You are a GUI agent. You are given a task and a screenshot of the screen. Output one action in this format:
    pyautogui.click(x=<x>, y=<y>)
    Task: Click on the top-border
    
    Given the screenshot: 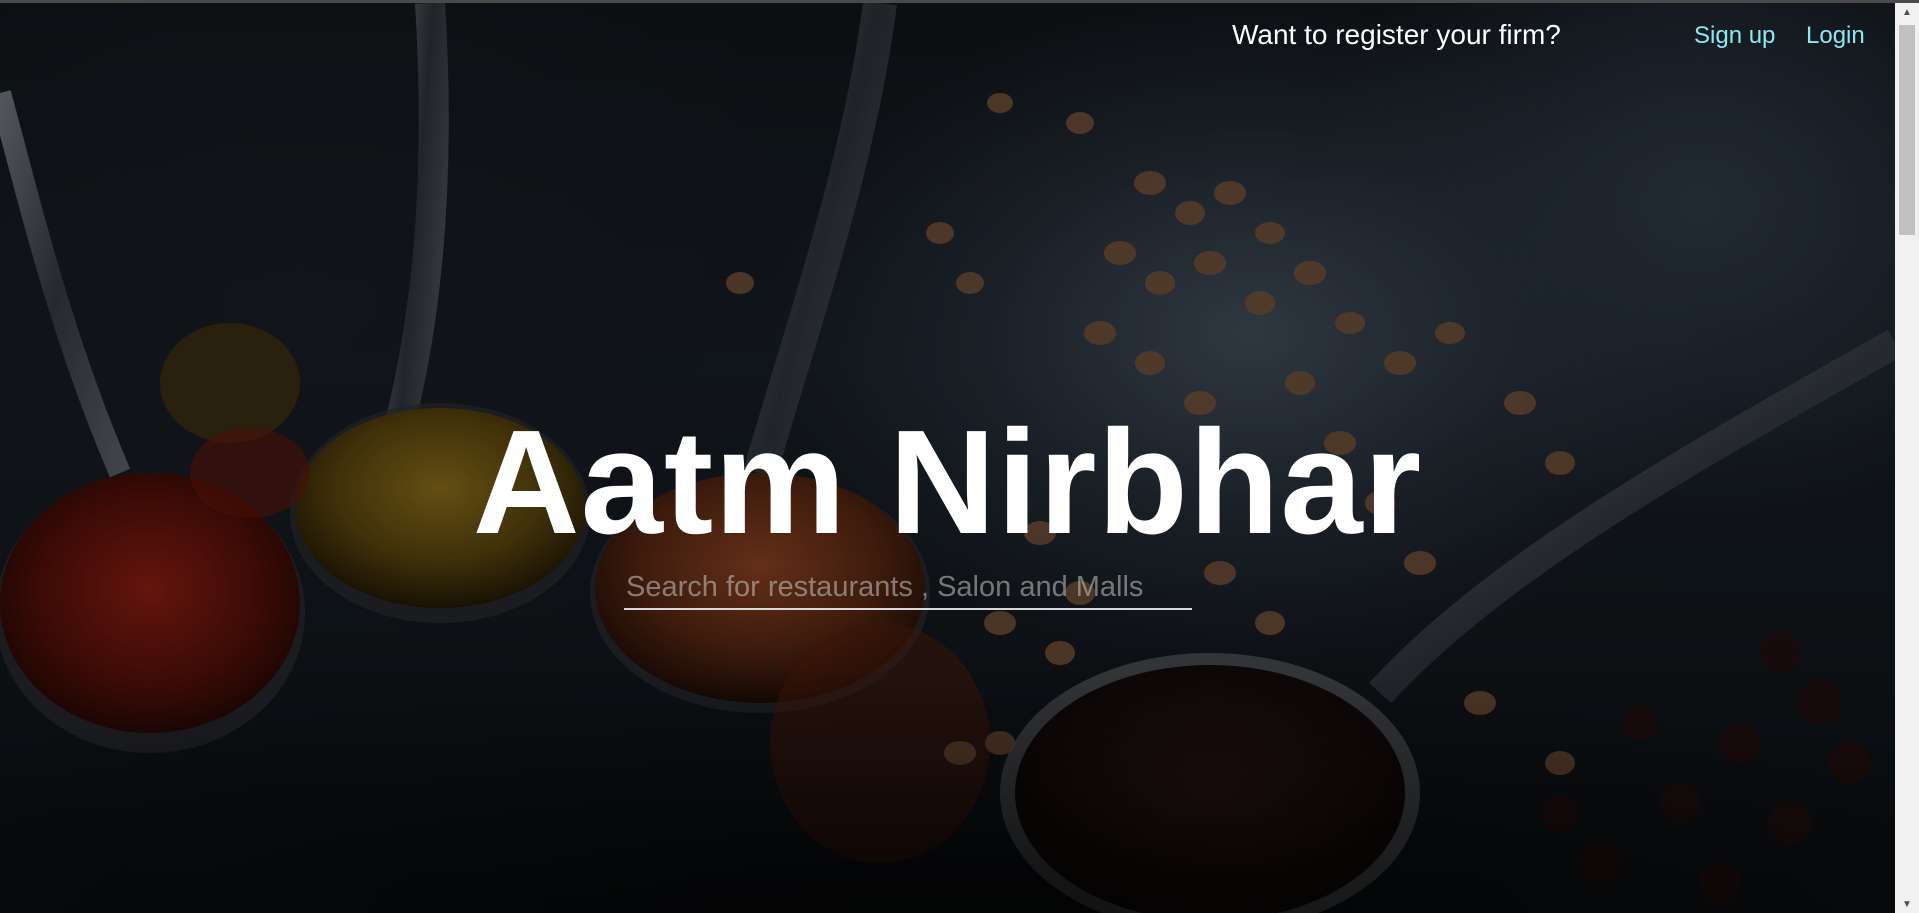 What is the action you would take?
    pyautogui.click(x=959, y=1)
    